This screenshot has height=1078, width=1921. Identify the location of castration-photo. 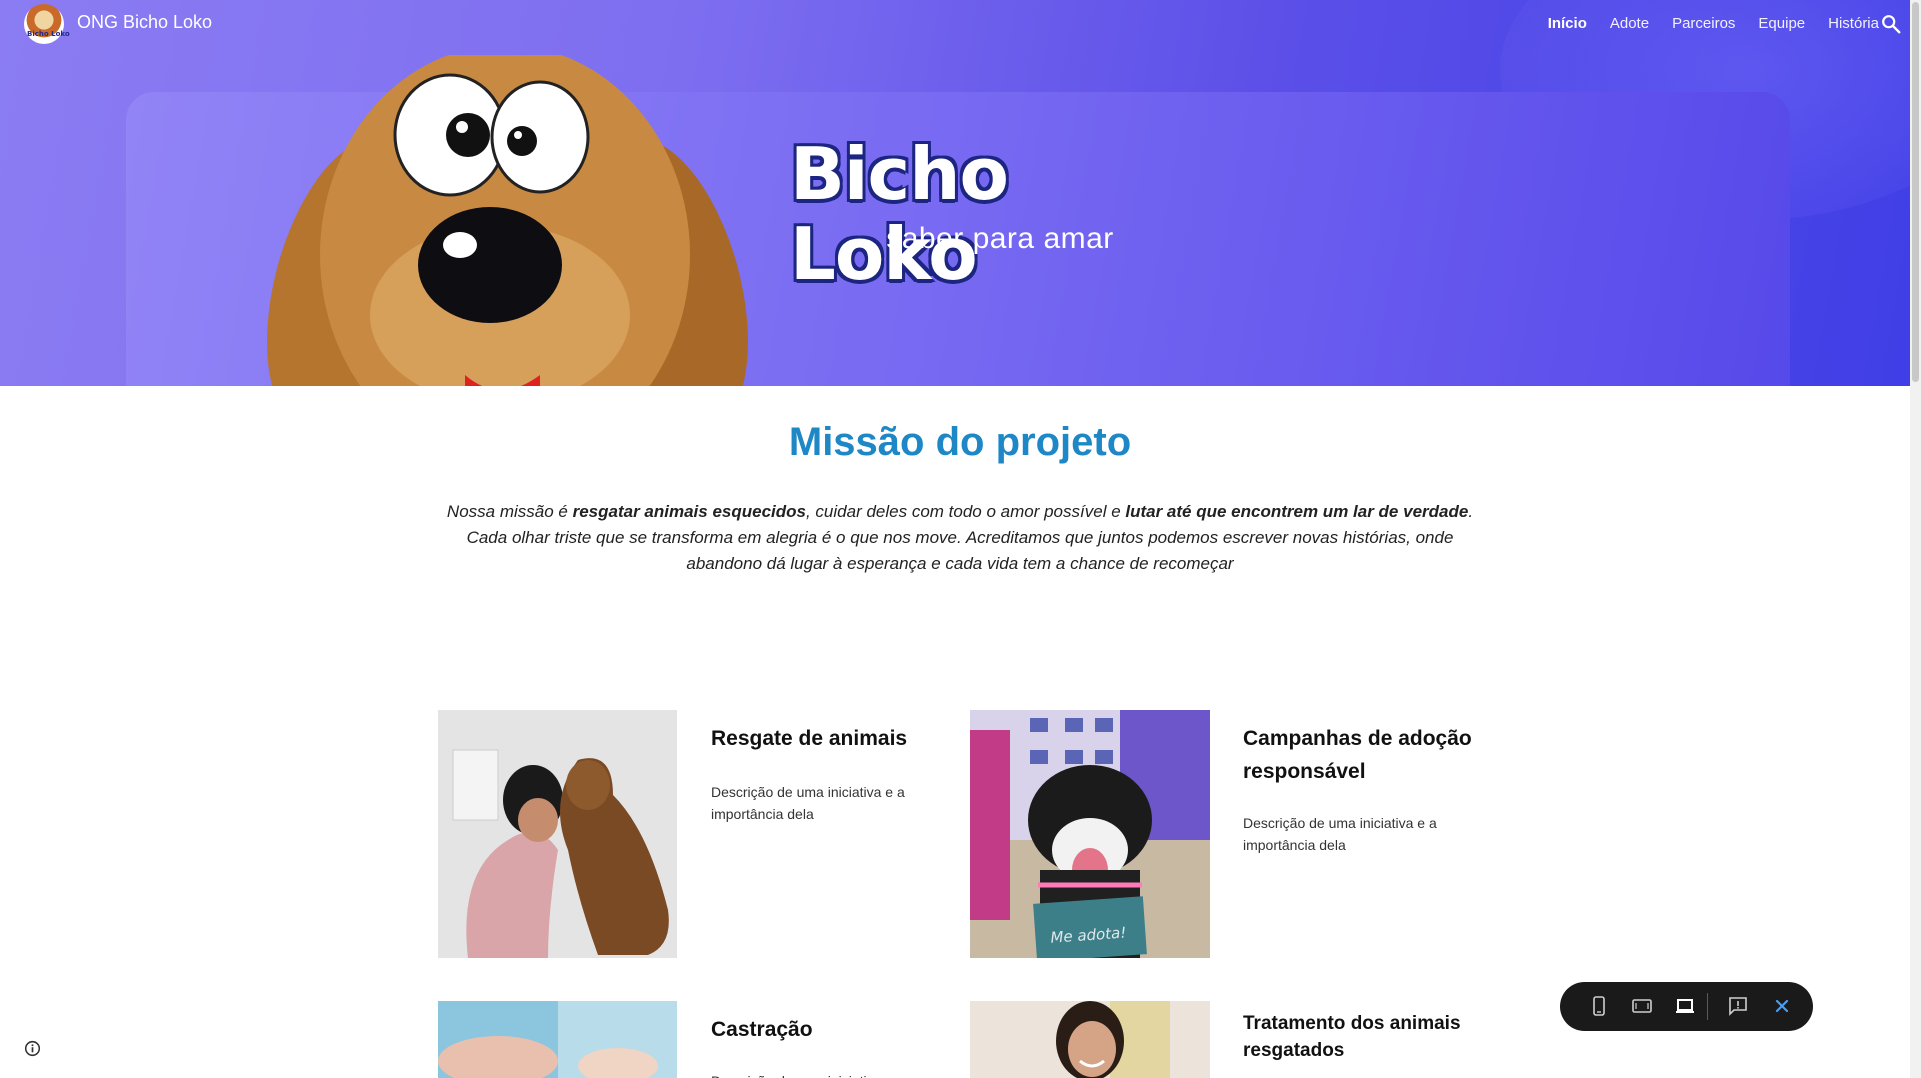
(557, 1039).